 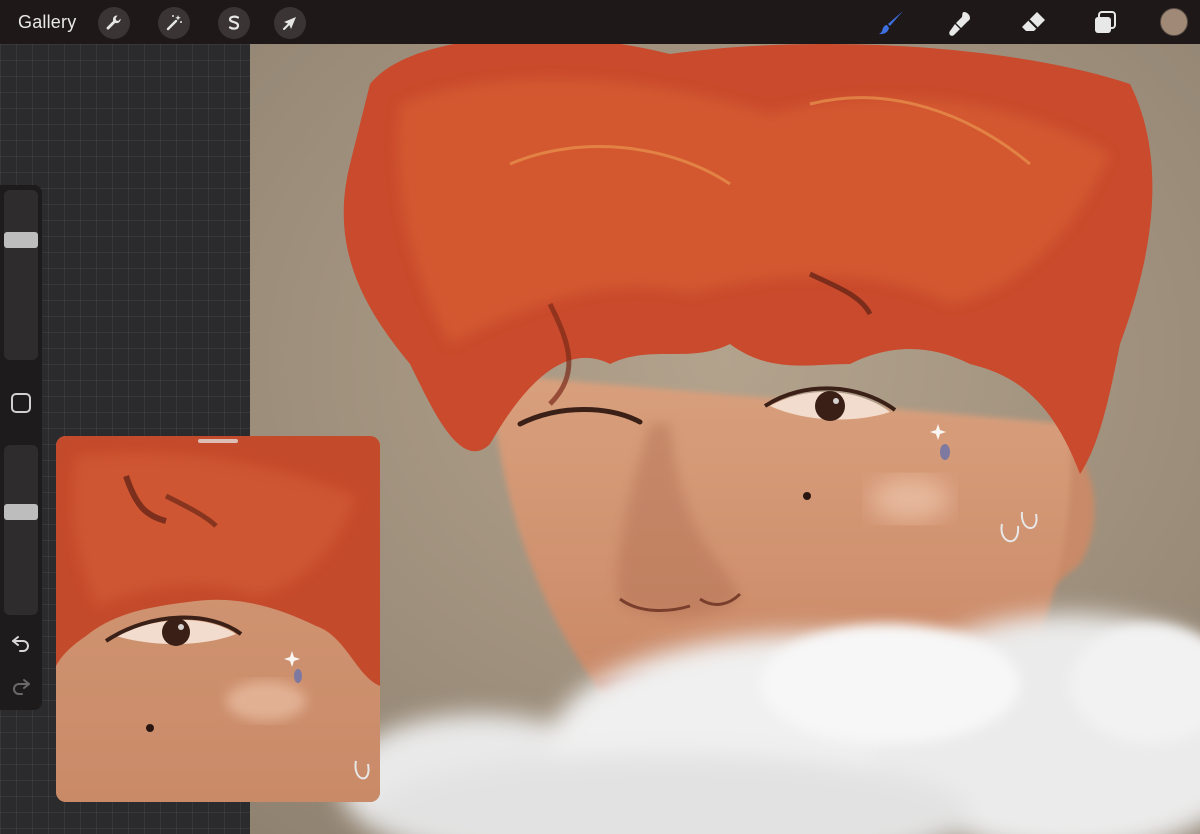 I want to click on transform-button, so click(x=290, y=23).